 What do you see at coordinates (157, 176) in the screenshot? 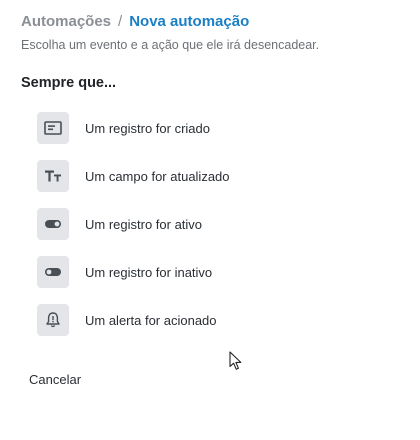
I see `option-label: Um campo for atualizado` at bounding box center [157, 176].